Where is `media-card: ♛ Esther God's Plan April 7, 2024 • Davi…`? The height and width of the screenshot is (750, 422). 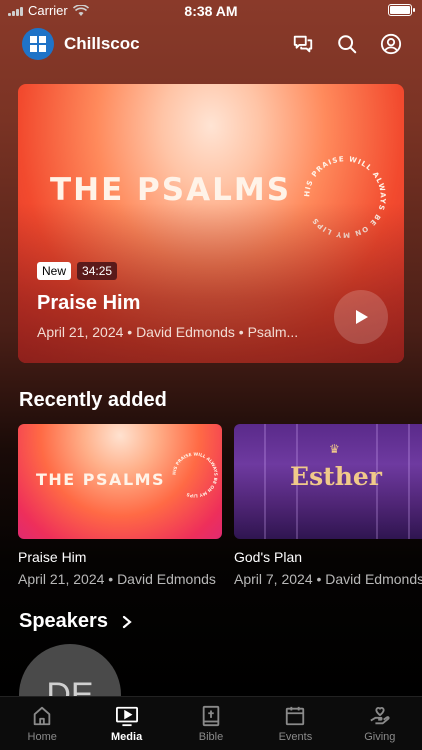 media-card: ♛ Esther God's Plan April 7, 2024 • Davi… is located at coordinates (328, 505).